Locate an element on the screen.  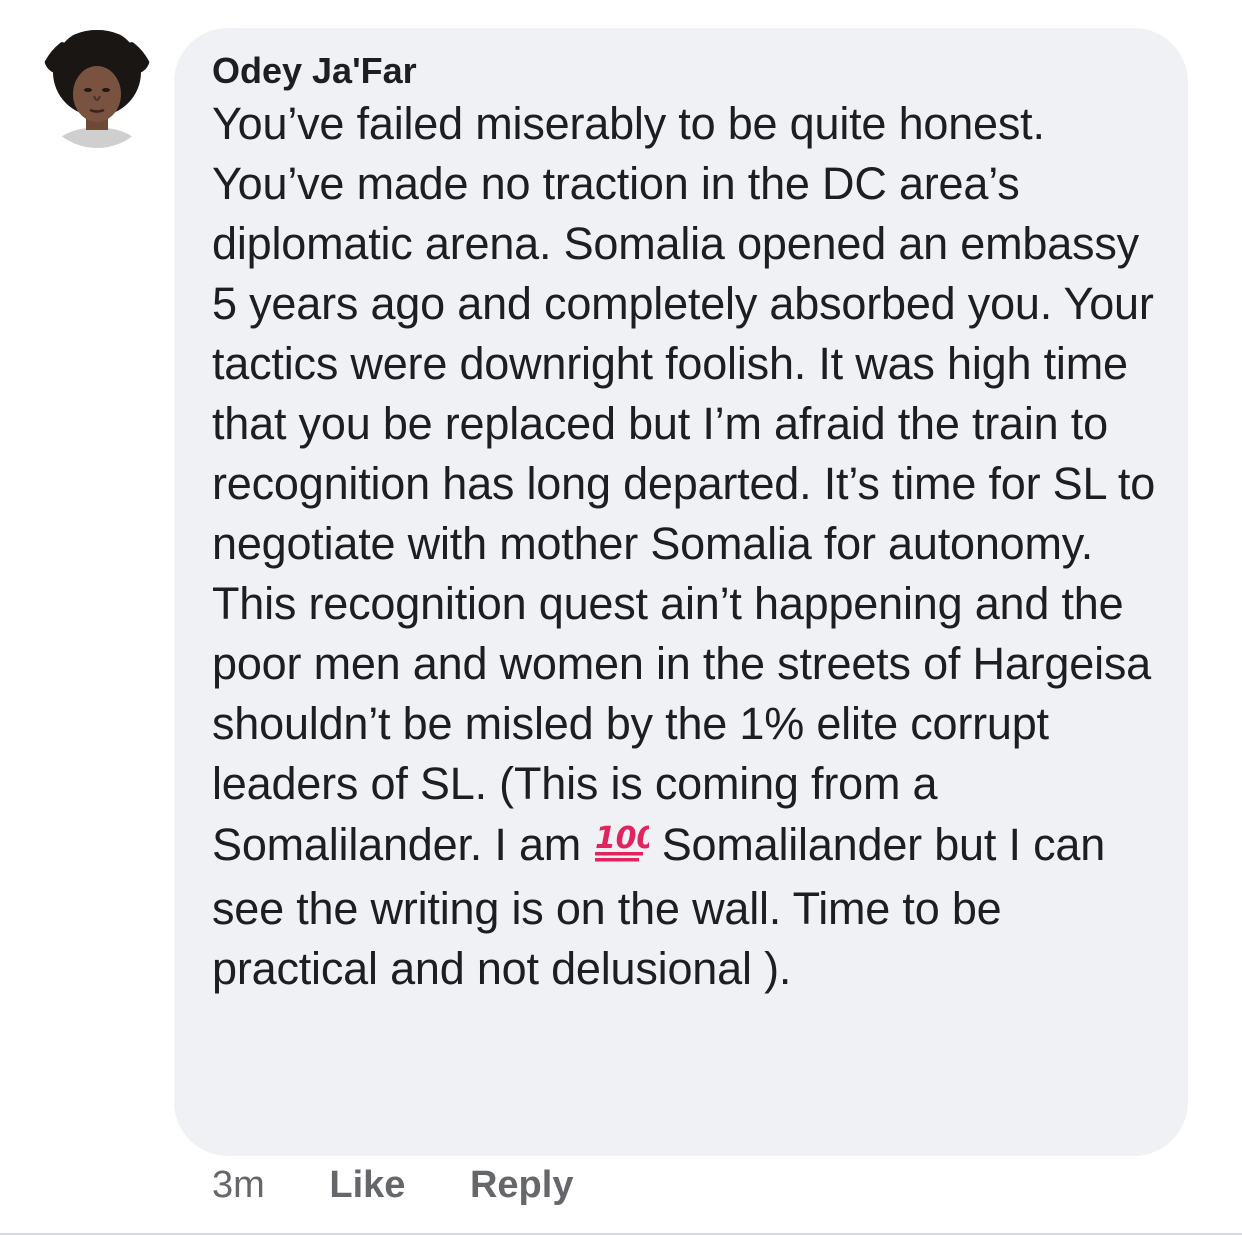
avatar-photo is located at coordinates (97, 89).